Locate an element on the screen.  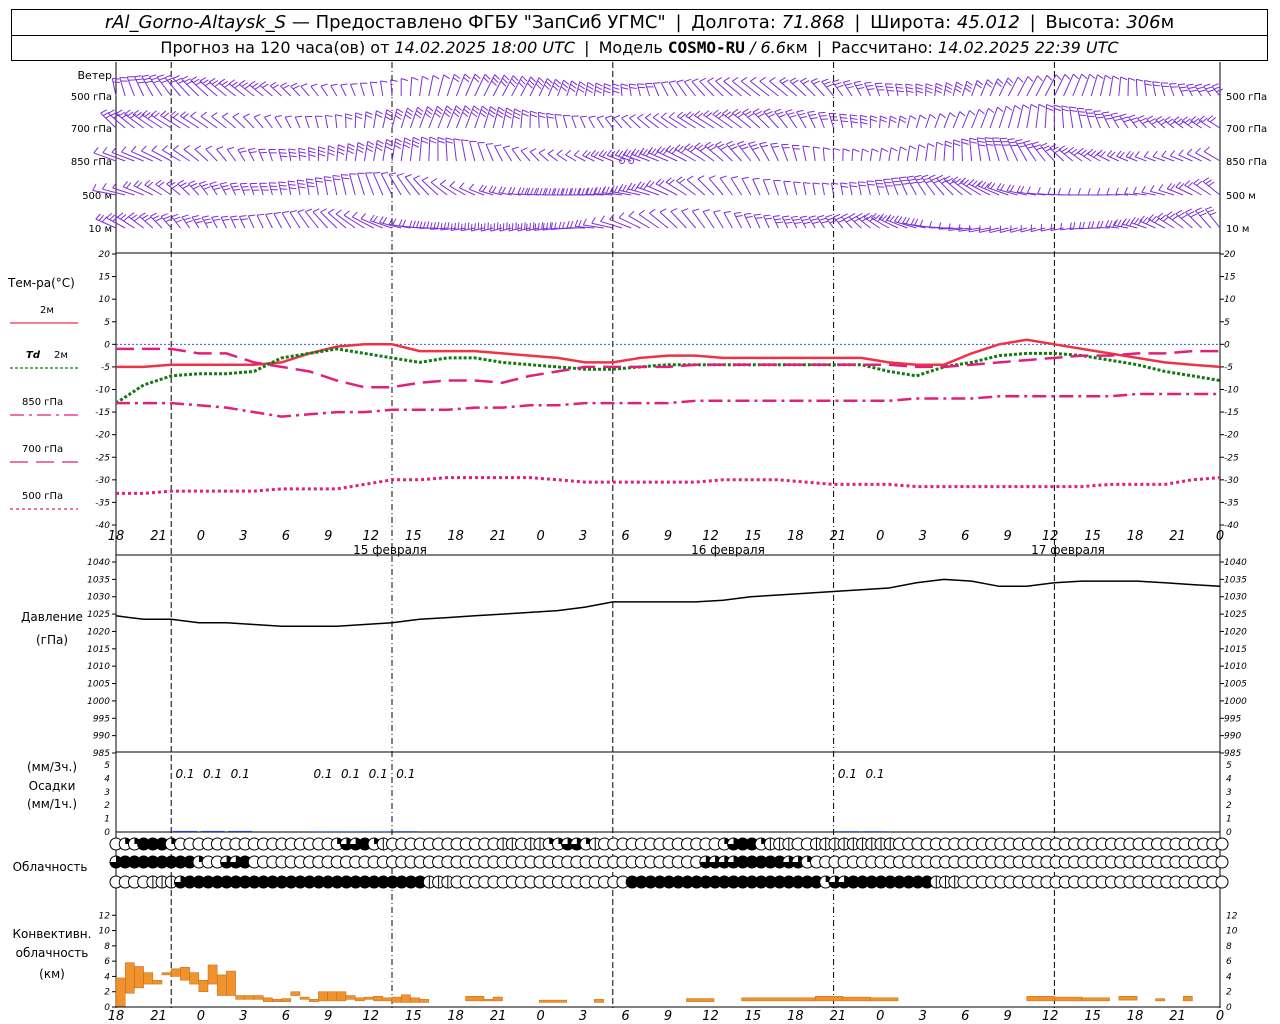
convective-bar is located at coordinates (488, 1000).